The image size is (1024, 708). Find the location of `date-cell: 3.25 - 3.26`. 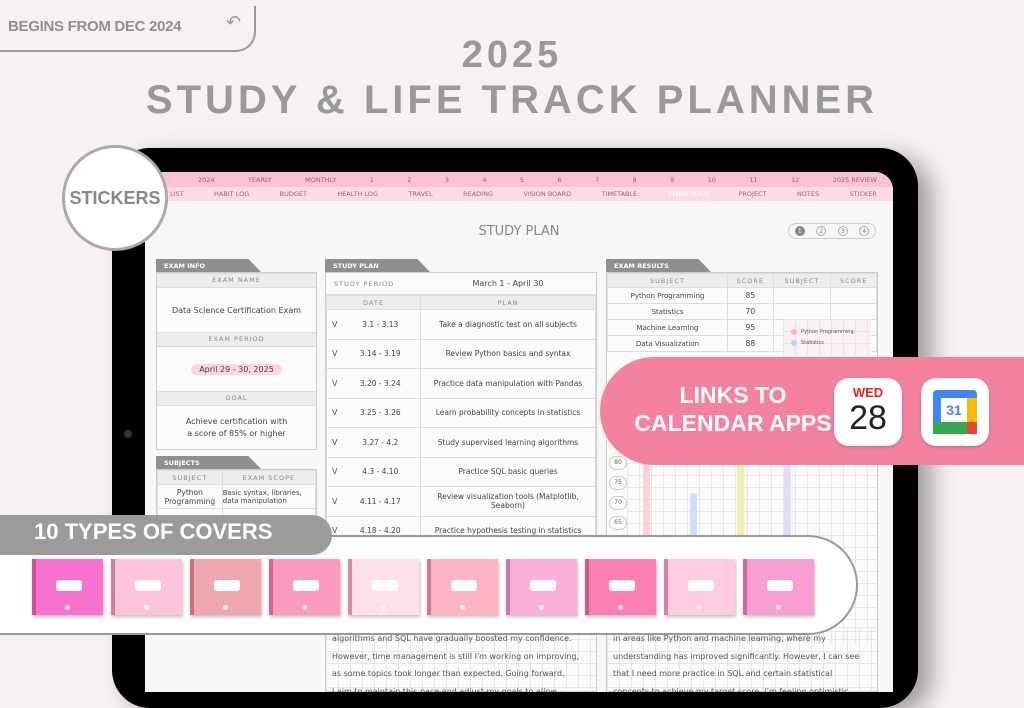

date-cell: 3.25 - 3.26 is located at coordinates (380, 412).